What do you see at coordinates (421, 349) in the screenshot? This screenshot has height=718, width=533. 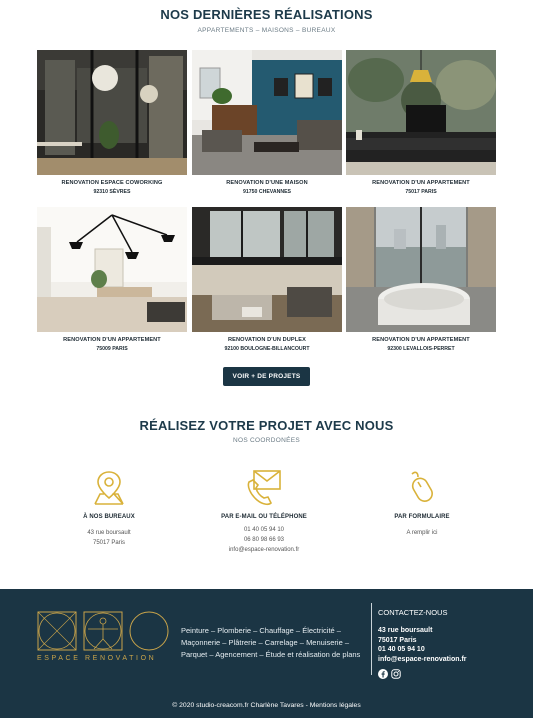 I see `project-location: 92300 LEVALLOIS-PERRET` at bounding box center [421, 349].